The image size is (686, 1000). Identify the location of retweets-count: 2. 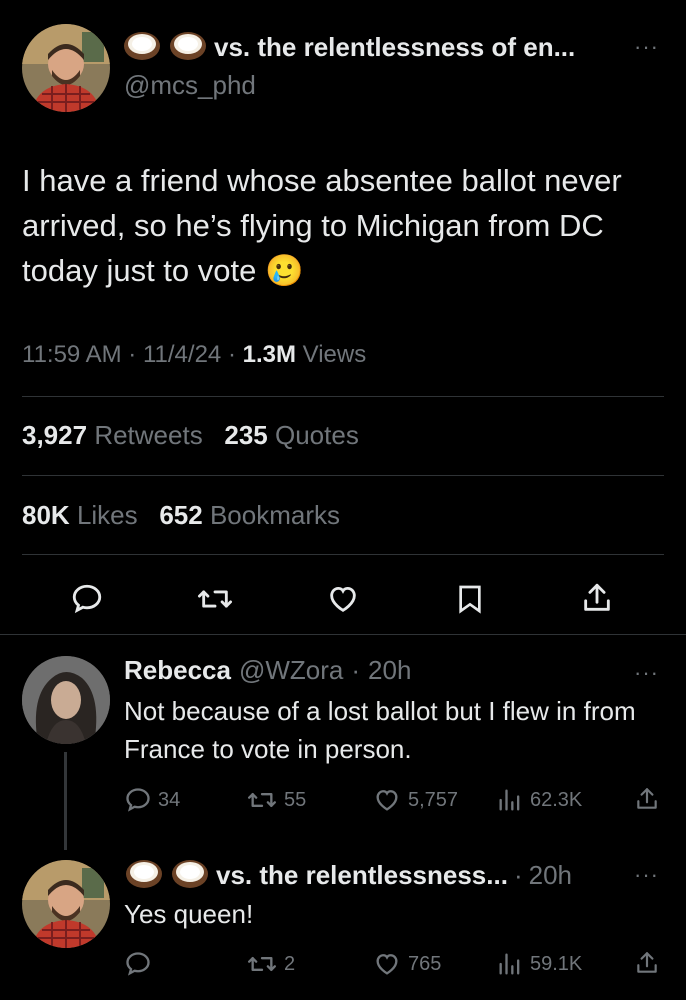
(290, 963).